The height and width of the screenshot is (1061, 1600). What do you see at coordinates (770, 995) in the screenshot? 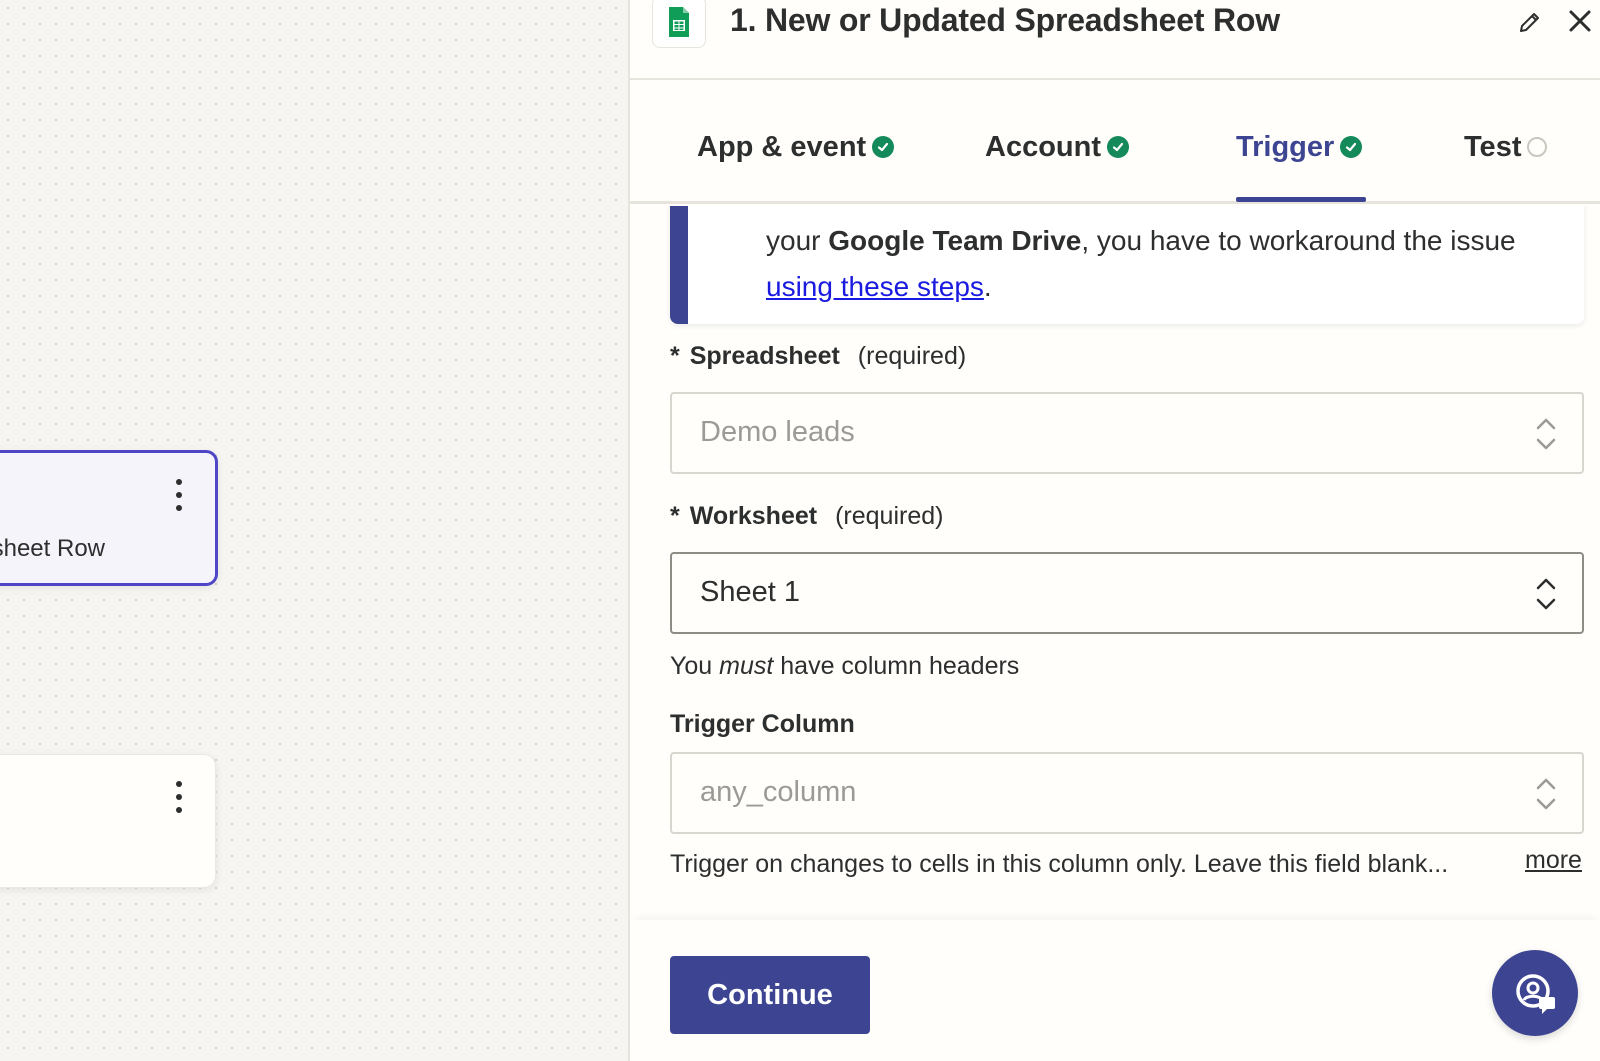
I see `continue-button: Continue` at bounding box center [770, 995].